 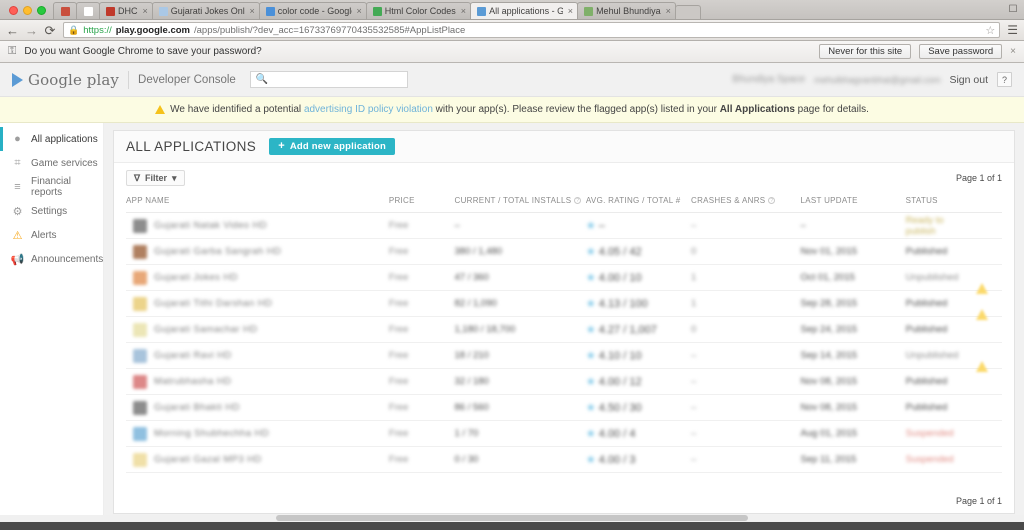 I want to click on cell-app-name: Gujarati Jokes HD, so click(x=257, y=277).